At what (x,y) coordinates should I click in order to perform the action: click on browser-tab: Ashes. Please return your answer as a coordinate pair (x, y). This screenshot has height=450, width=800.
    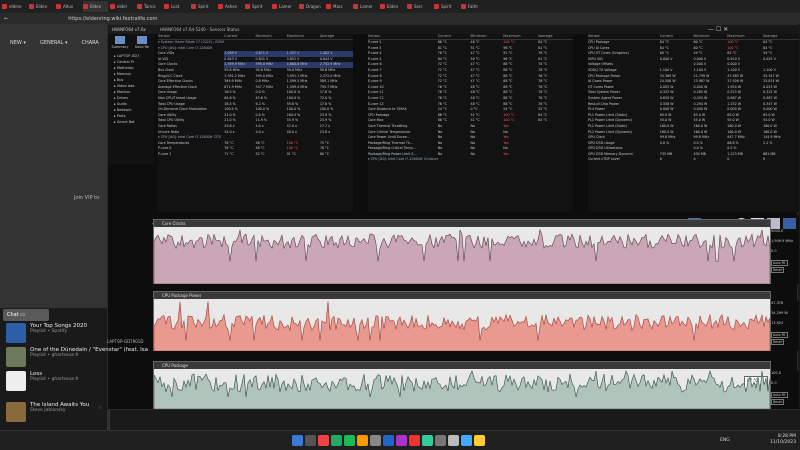
    Looking at the image, I should click on (230, 6).